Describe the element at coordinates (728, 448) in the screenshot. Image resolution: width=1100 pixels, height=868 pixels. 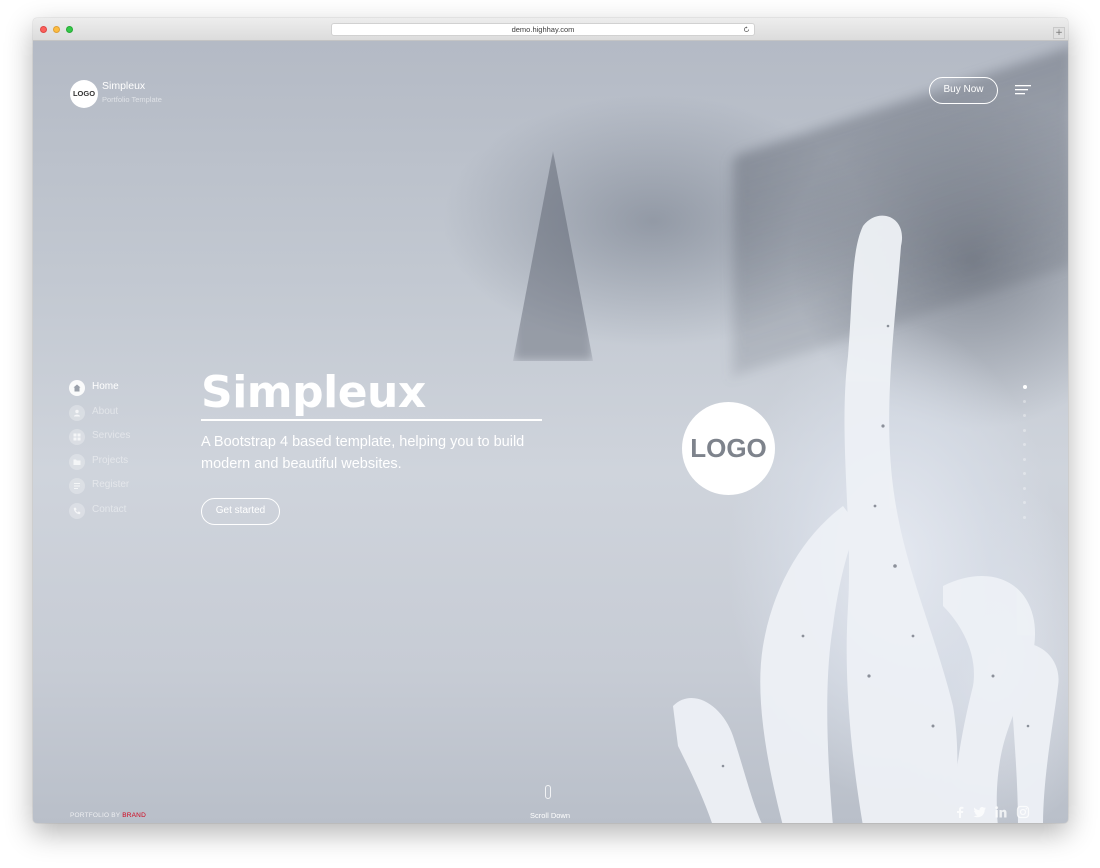
I see `center-logo: LOGO` at that location.